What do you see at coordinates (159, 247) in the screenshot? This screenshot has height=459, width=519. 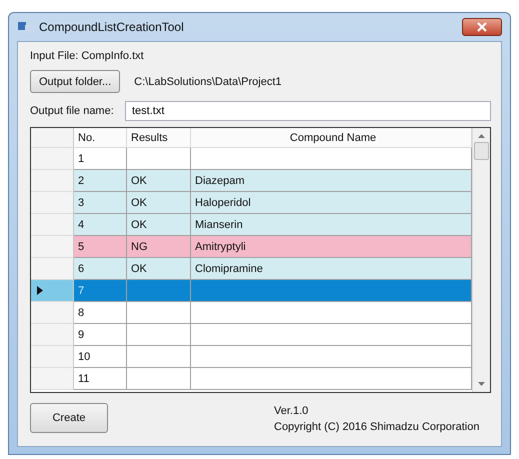 I see `table-cell: NG` at bounding box center [159, 247].